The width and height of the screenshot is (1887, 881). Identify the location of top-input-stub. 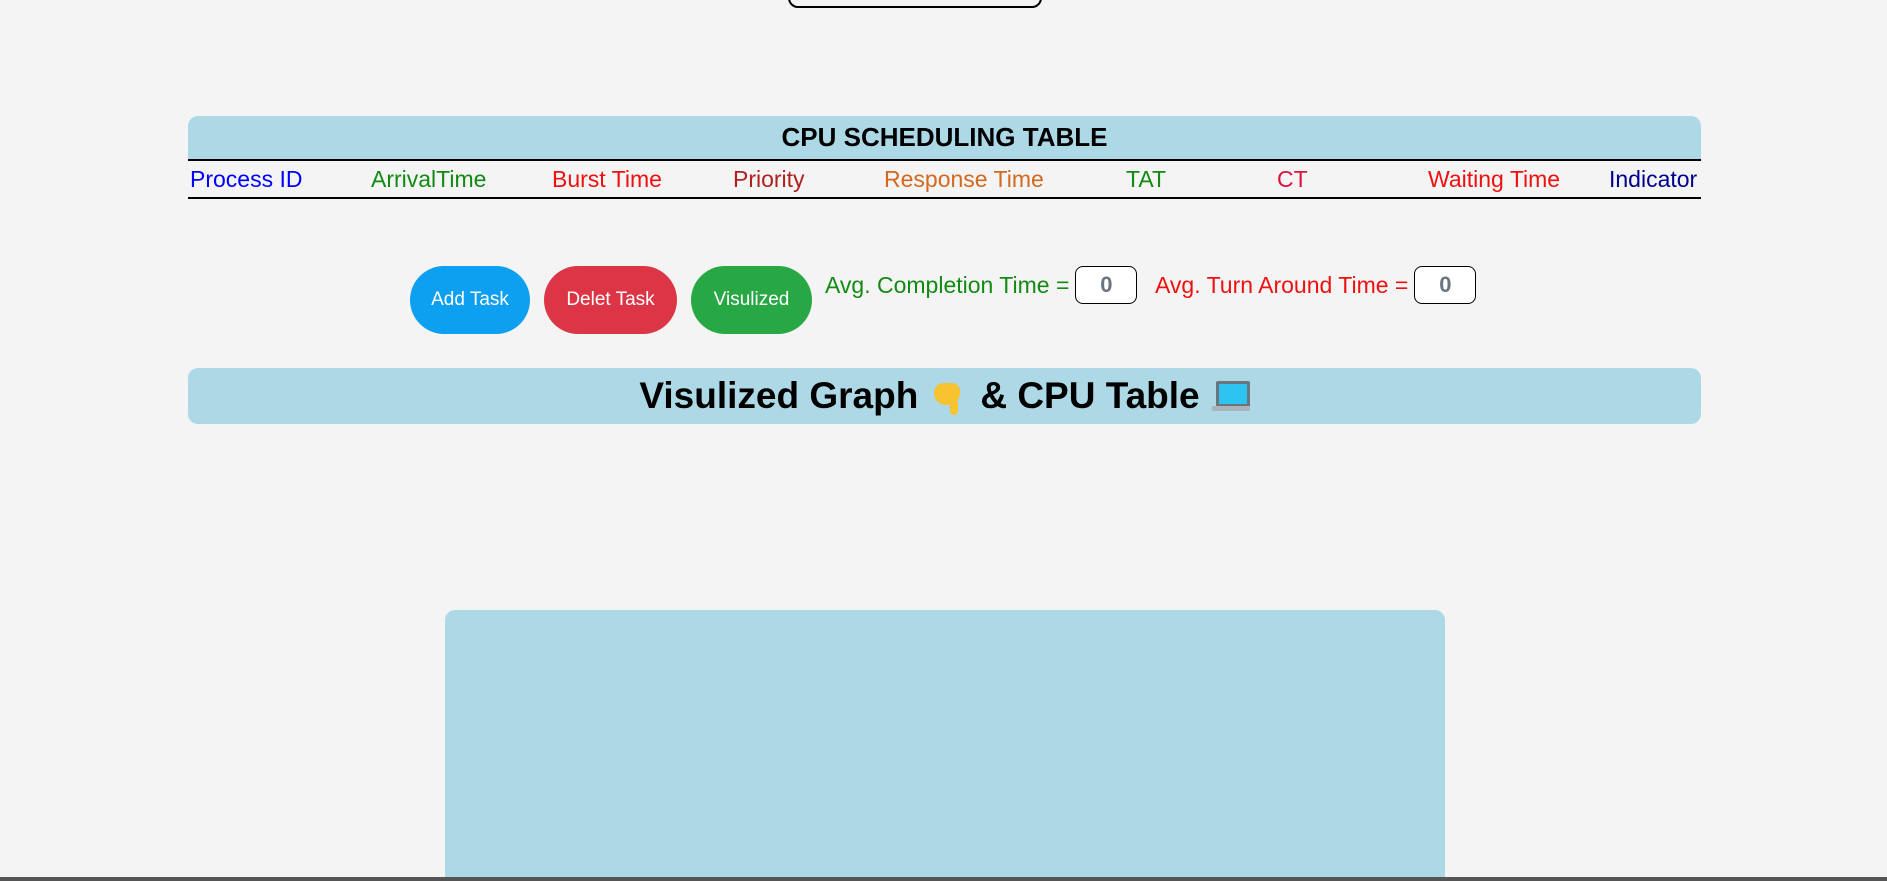
(915, 4).